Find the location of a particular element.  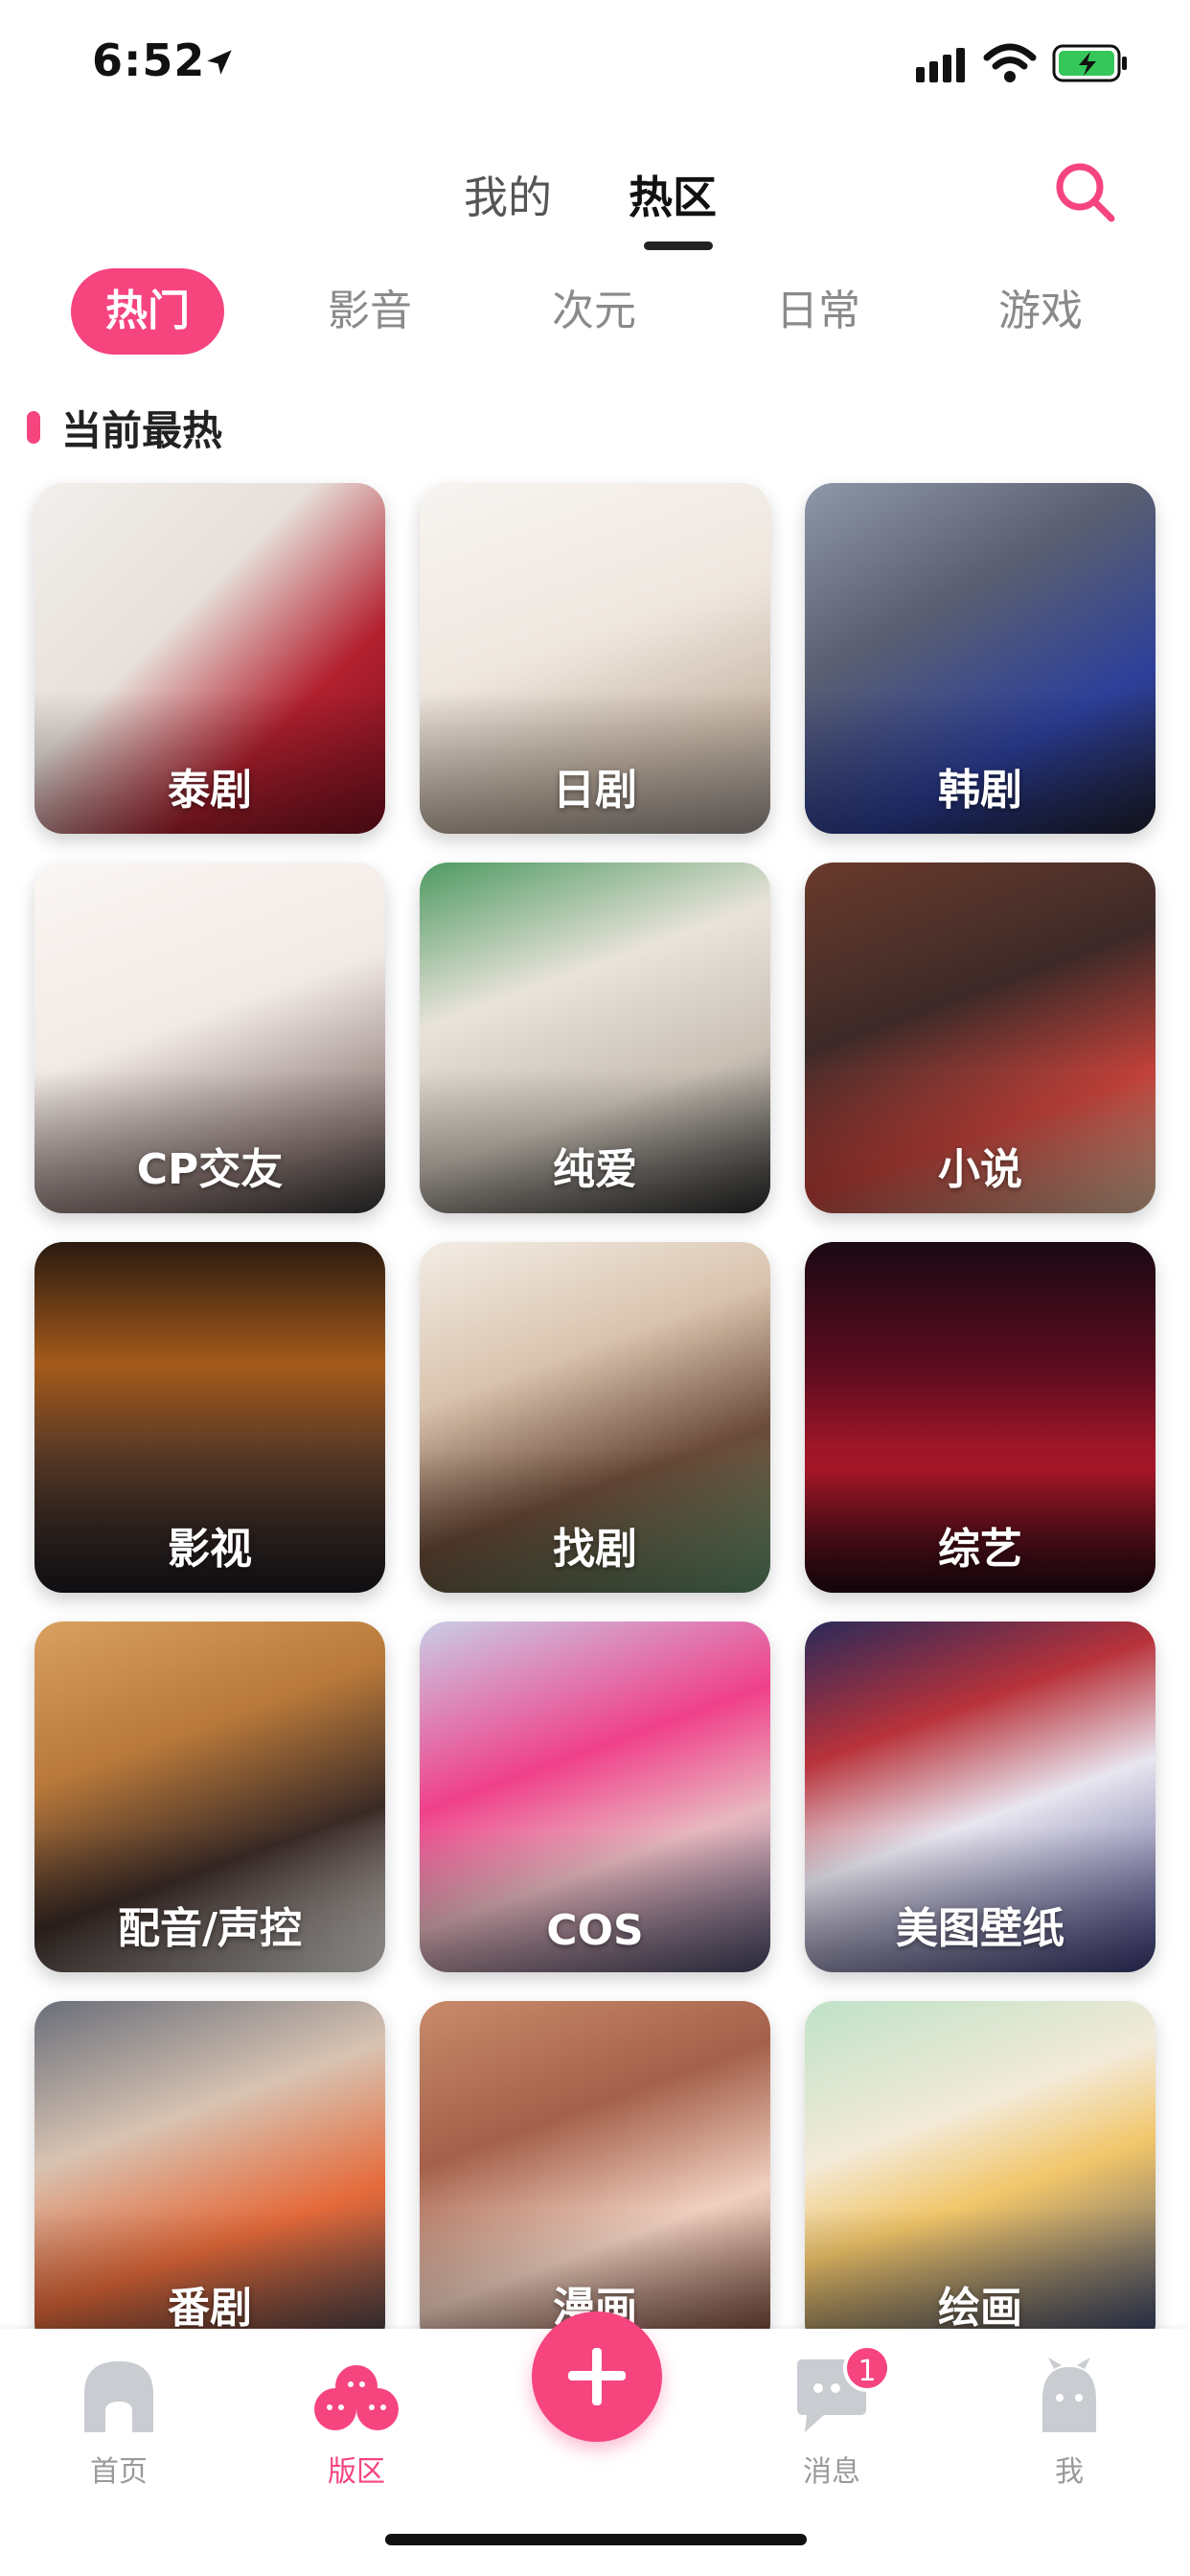

card-label: 综艺 is located at coordinates (980, 1549).